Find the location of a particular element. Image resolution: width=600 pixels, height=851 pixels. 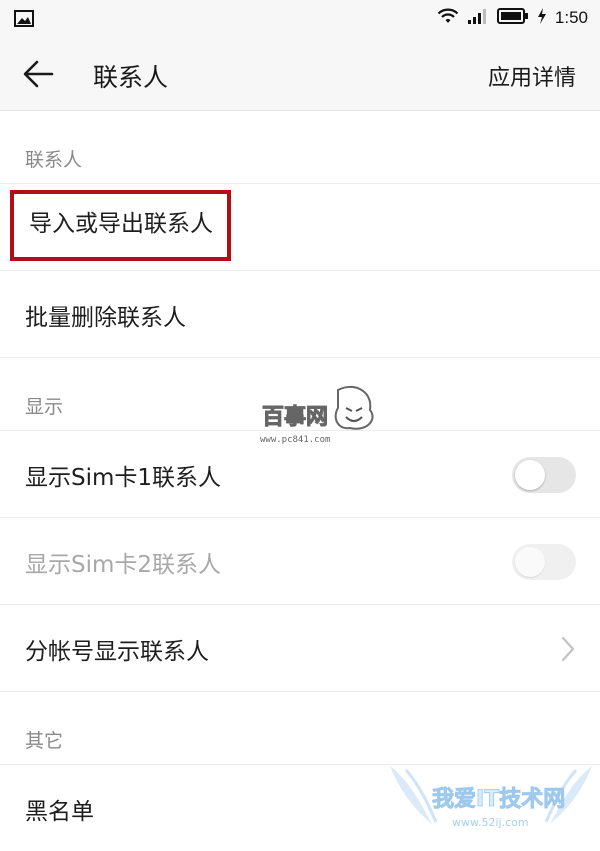

show-sim1-contacts-row: 显示Sim卡1联系人 is located at coordinates (300, 474).